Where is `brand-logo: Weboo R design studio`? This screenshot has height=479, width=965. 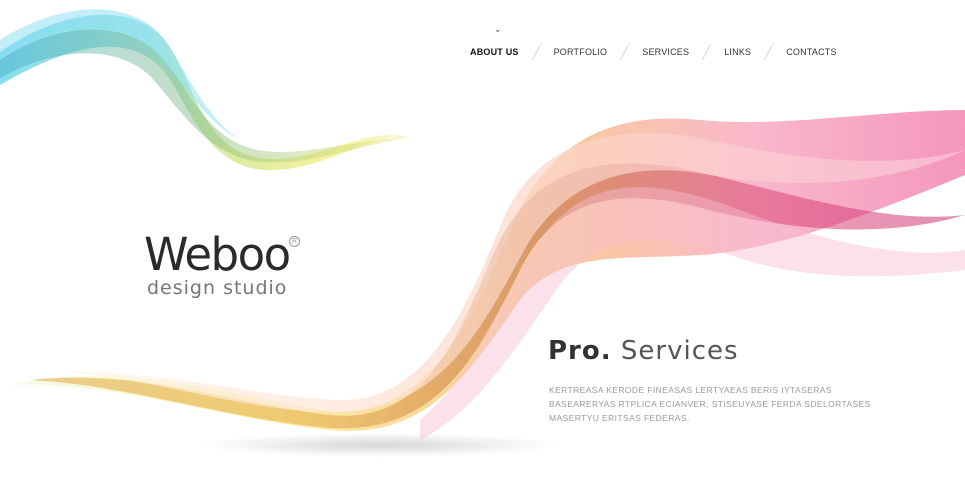 brand-logo: Weboo R design studio is located at coordinates (222, 263).